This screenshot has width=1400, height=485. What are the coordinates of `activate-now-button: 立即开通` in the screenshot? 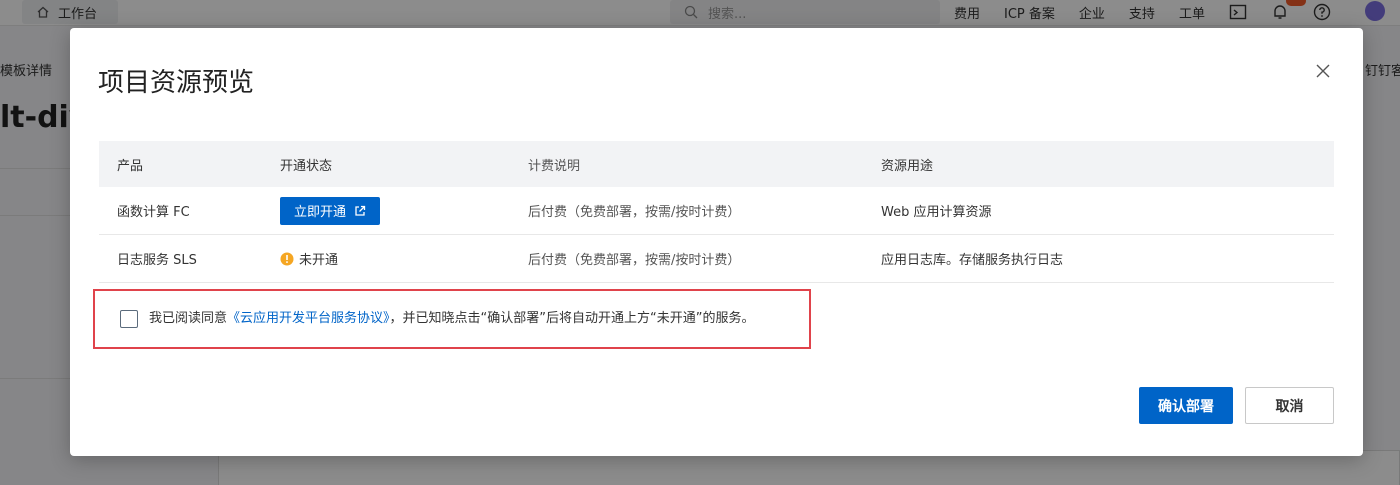 It's located at (330, 210).